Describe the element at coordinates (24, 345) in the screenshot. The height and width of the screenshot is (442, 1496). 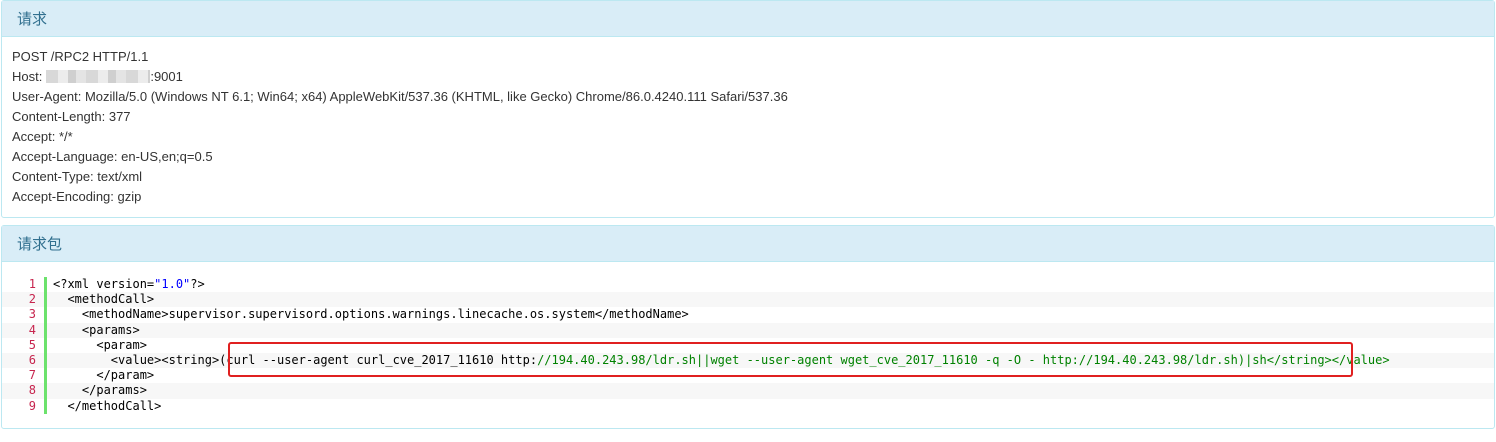
I see `line-number: 5` at that location.